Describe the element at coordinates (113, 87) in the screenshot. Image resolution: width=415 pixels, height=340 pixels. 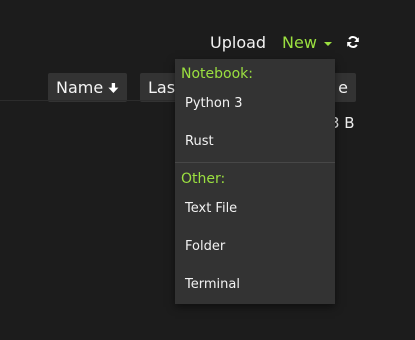
I see `arrow-down-icon` at that location.